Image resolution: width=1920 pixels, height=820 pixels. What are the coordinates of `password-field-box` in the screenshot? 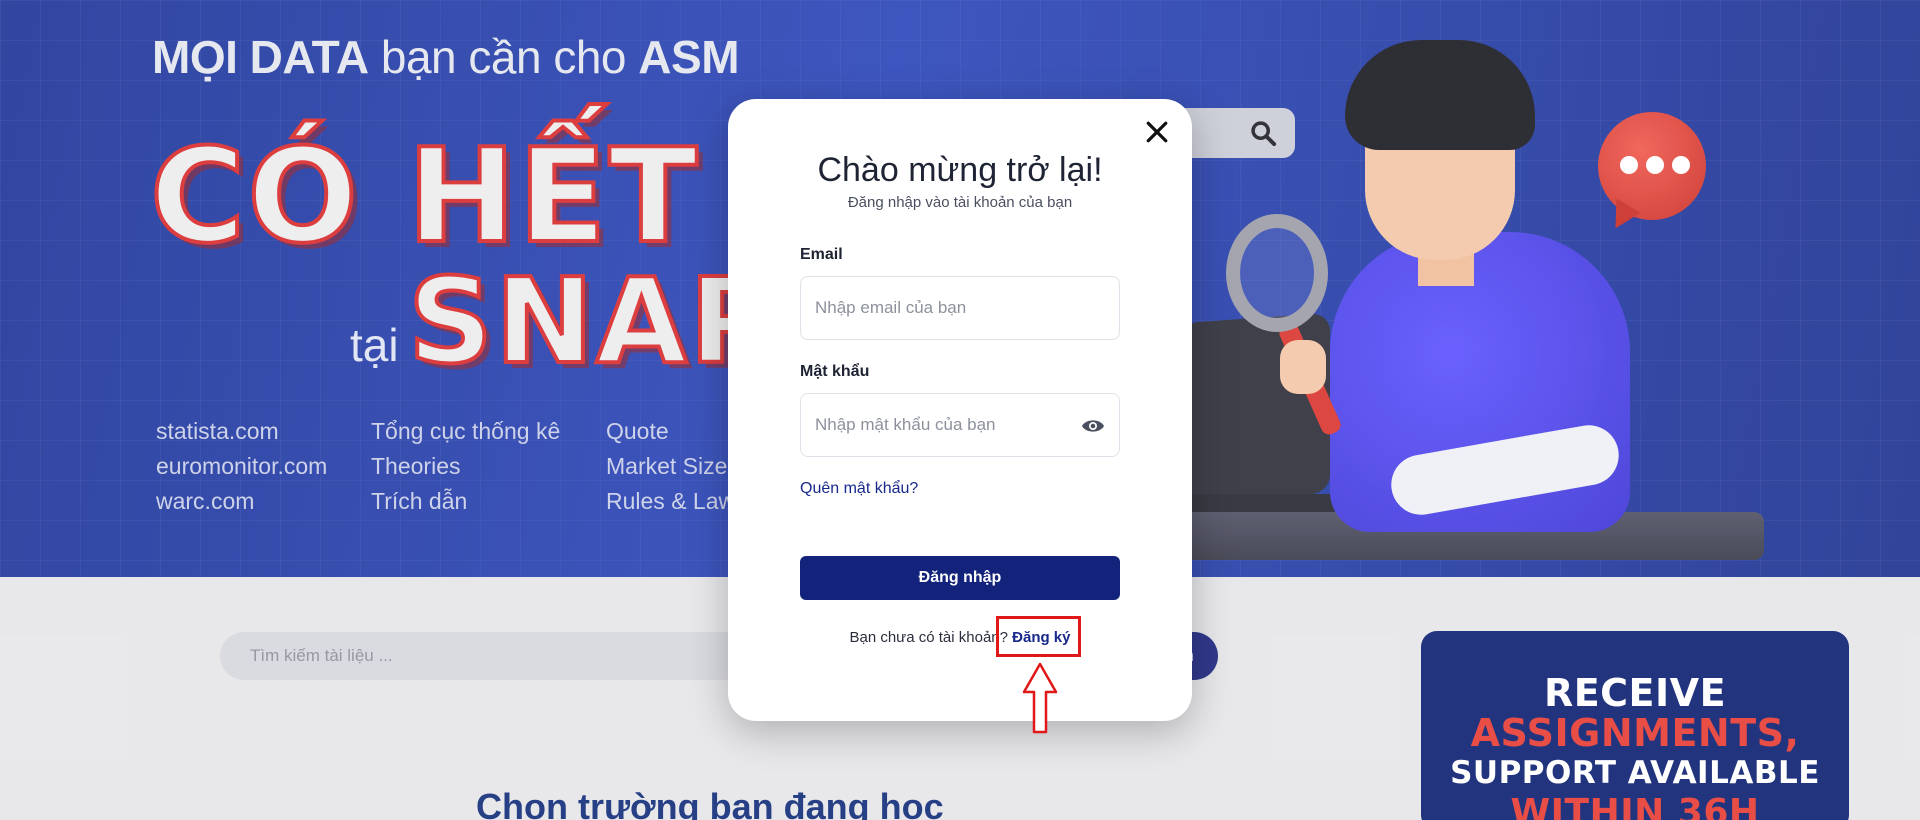 It's located at (960, 425).